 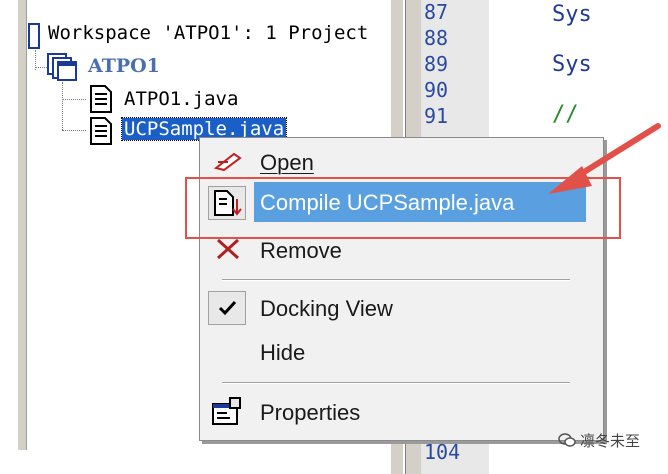 I want to click on remove-x-icon, so click(x=228, y=251).